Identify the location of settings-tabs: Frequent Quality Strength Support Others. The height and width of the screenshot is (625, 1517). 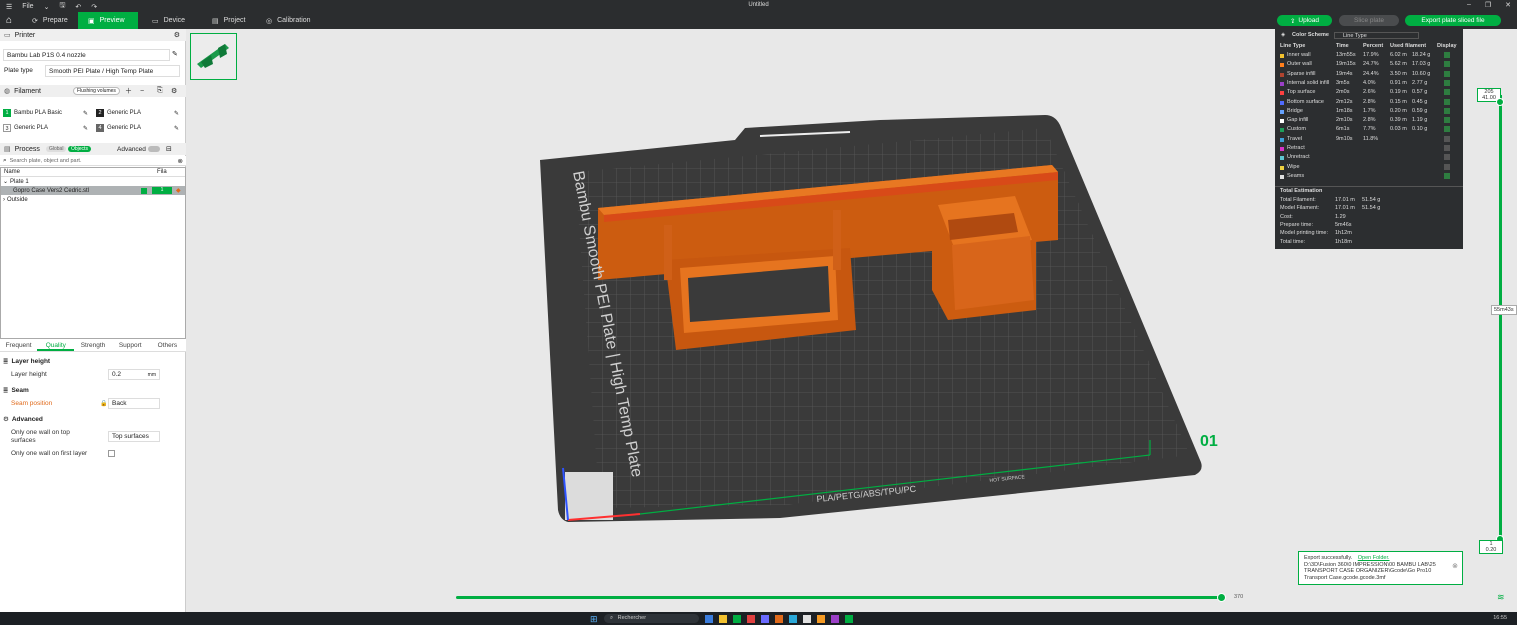
(93, 345).